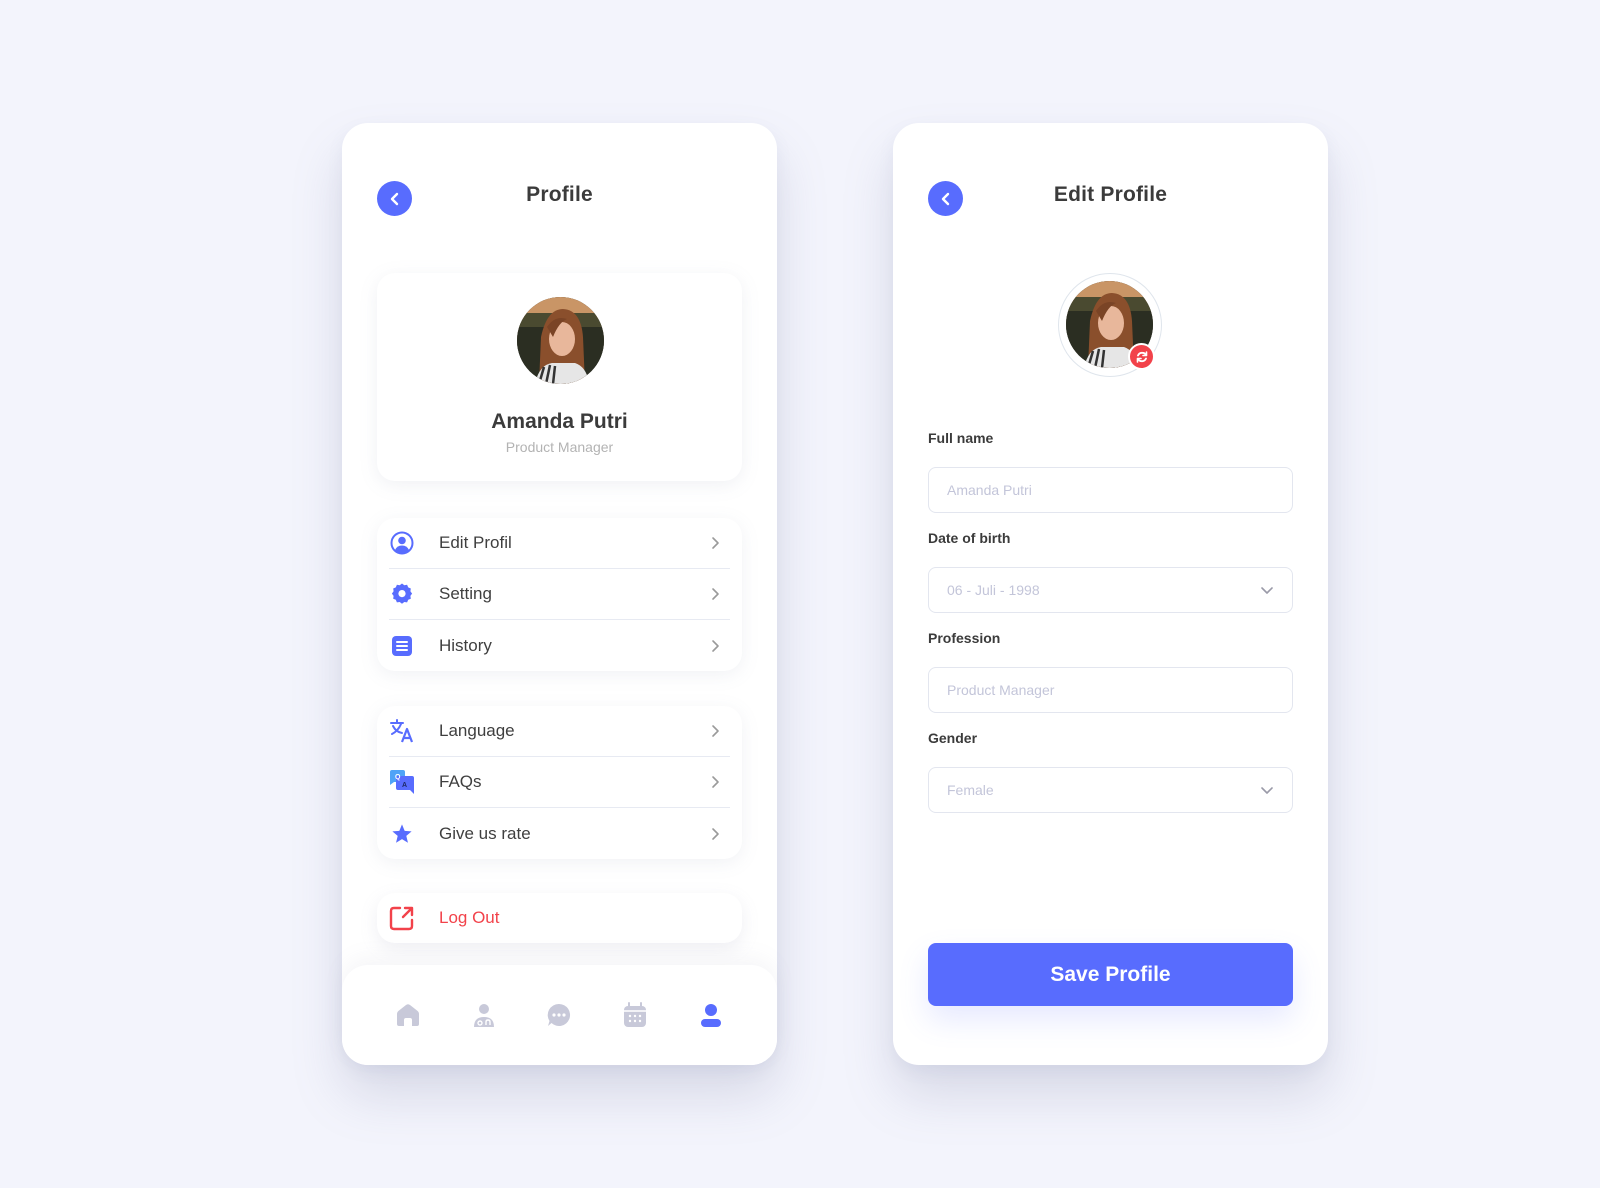 Image resolution: width=1600 pixels, height=1188 pixels. What do you see at coordinates (475, 542) in the screenshot?
I see `menu-item-label: Edit Profil` at bounding box center [475, 542].